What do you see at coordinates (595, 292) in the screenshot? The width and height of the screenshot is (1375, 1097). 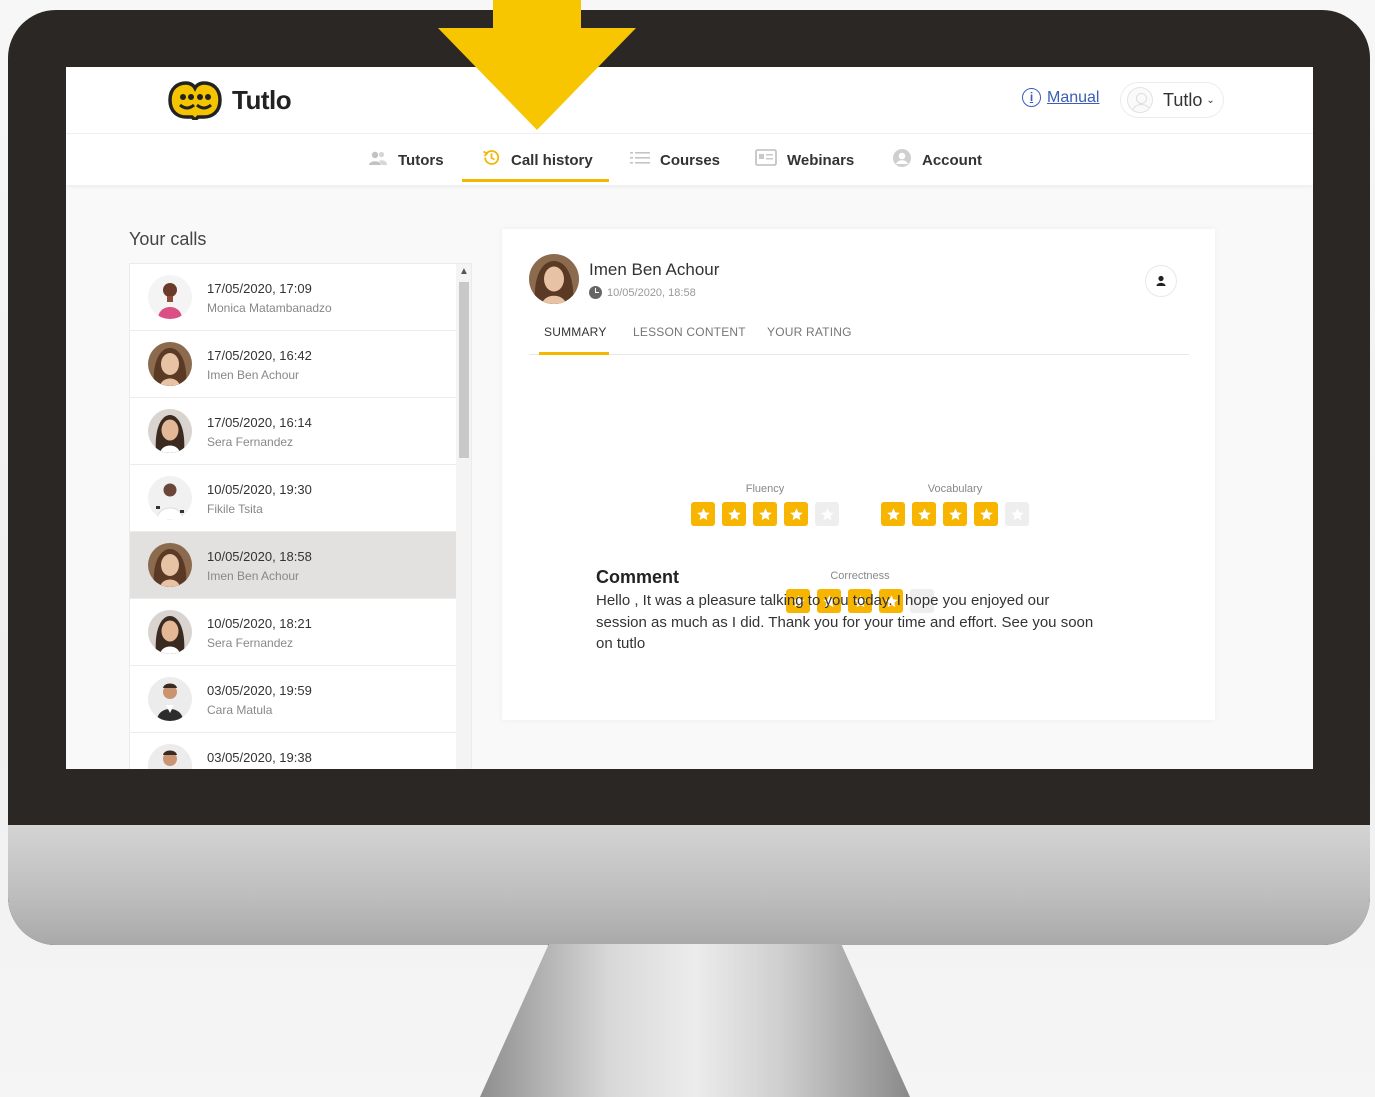 I see `clock-icon` at bounding box center [595, 292].